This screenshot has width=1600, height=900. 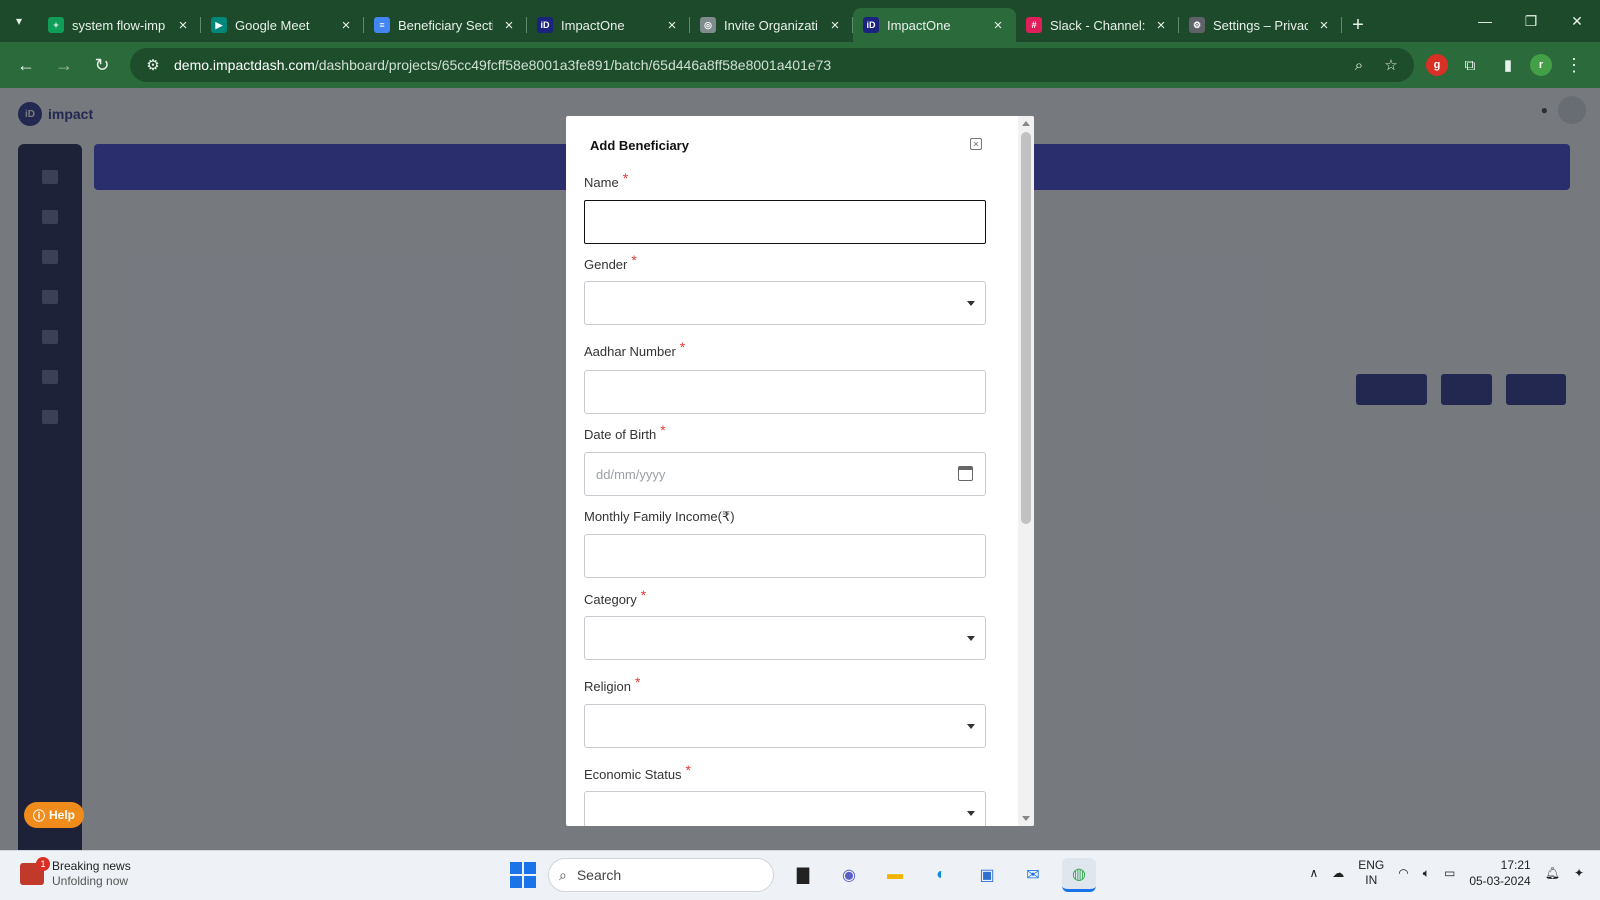 I want to click on help-button: ⓘ Help, so click(x=54, y=815).